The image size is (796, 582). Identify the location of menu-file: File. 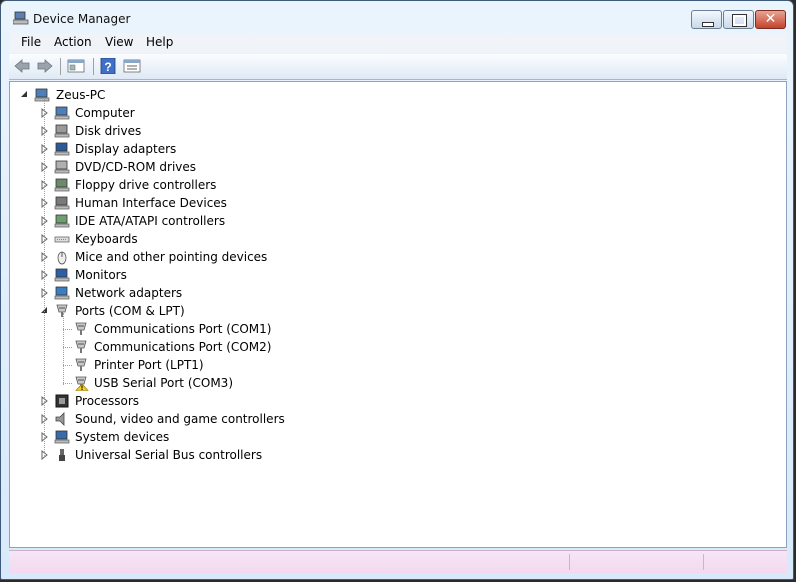
(31, 42).